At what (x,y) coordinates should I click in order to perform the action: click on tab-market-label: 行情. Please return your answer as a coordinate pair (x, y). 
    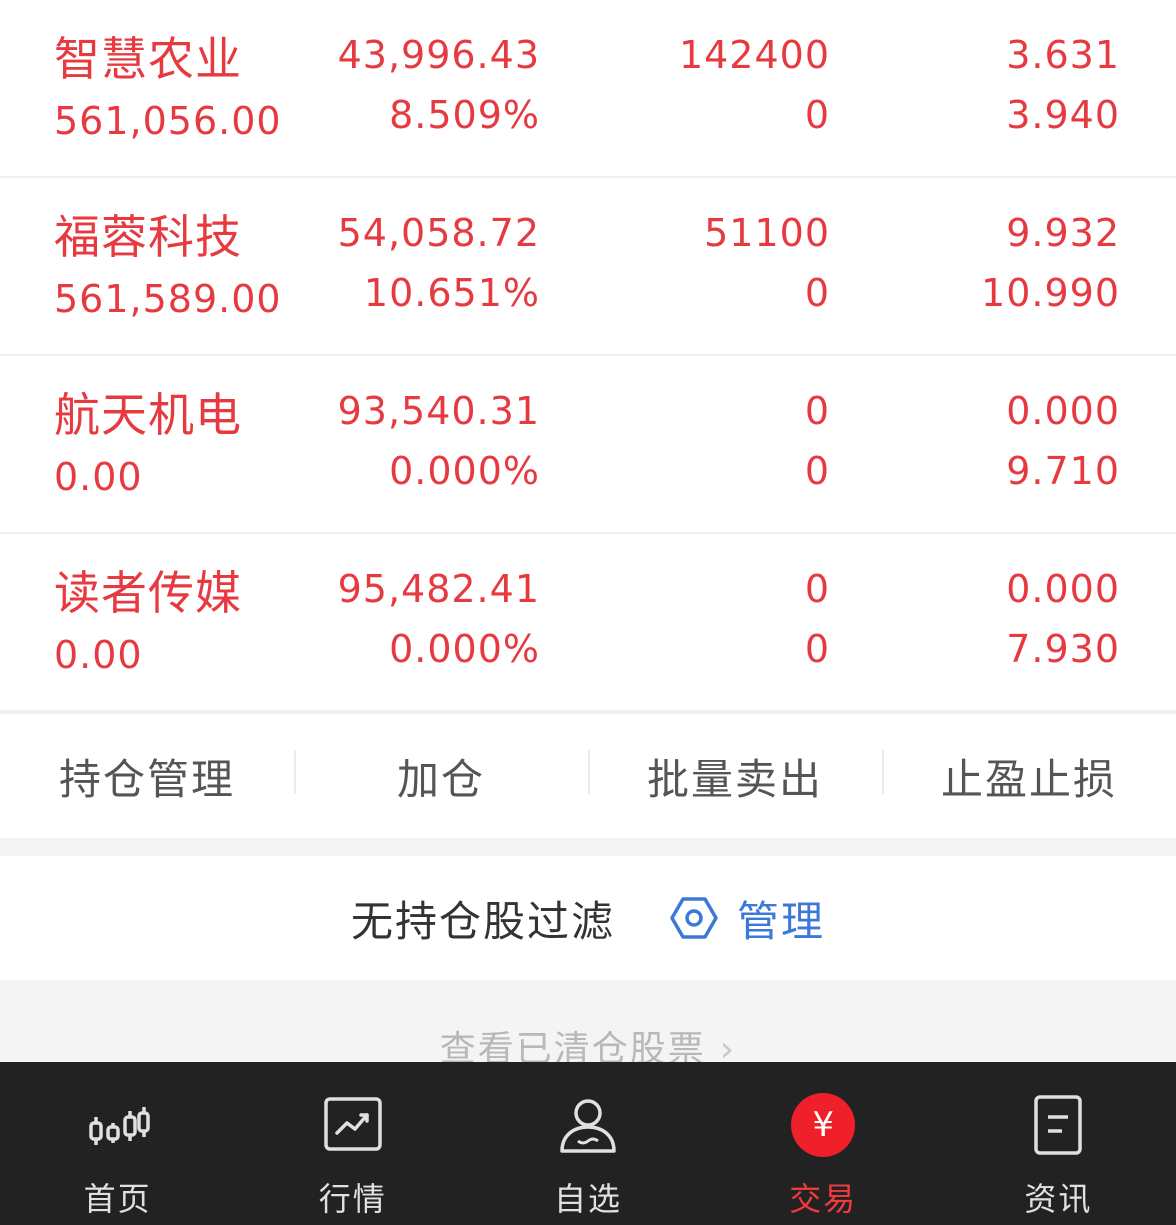
    Looking at the image, I should click on (352, 1199).